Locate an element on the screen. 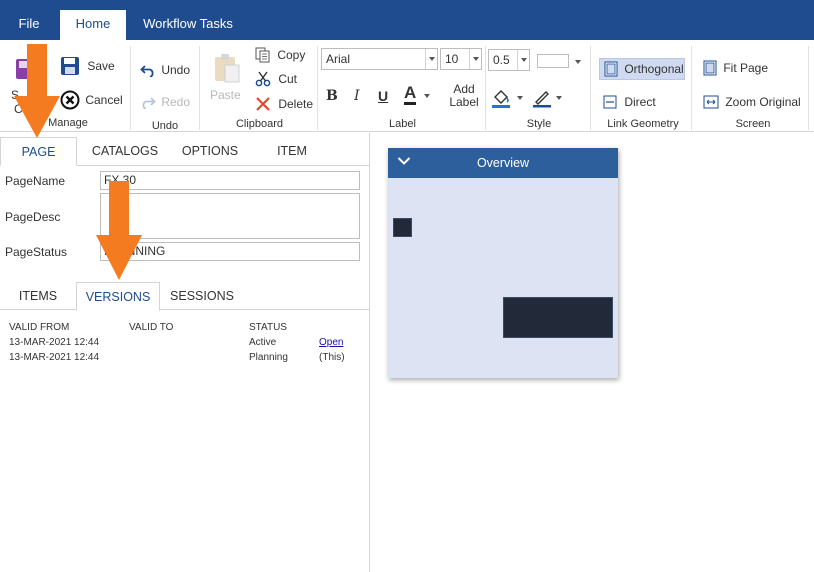  group-label-link-geometry: Link Geometry is located at coordinates (643, 124).